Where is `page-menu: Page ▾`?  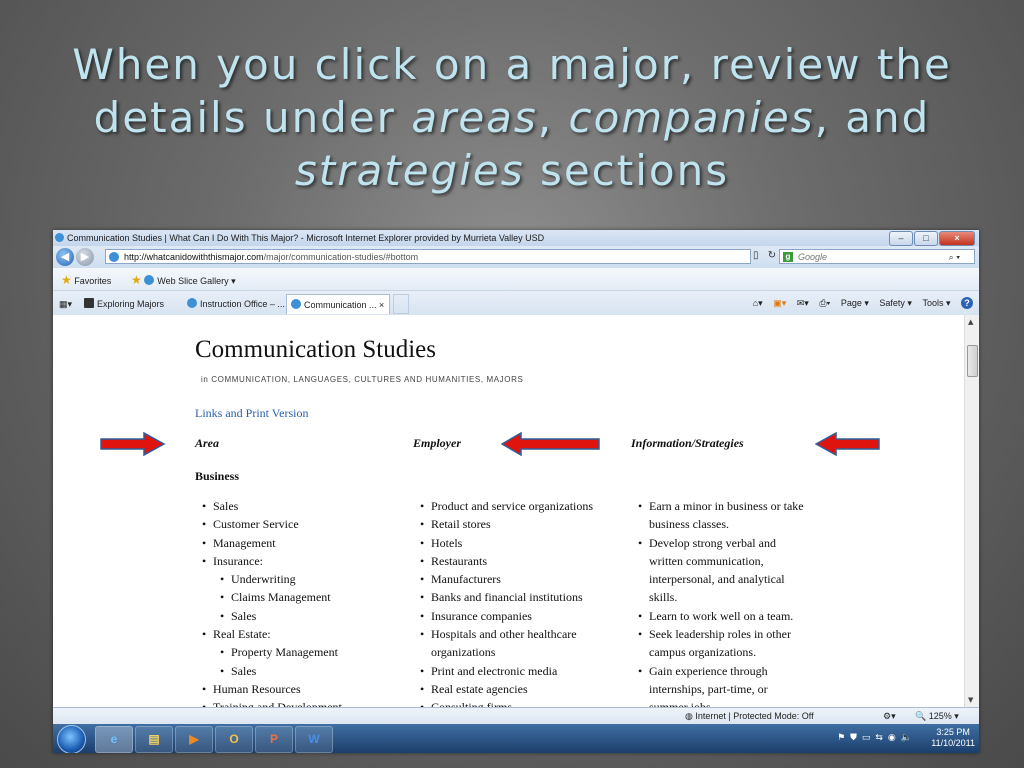
page-menu: Page ▾ is located at coordinates (855, 303).